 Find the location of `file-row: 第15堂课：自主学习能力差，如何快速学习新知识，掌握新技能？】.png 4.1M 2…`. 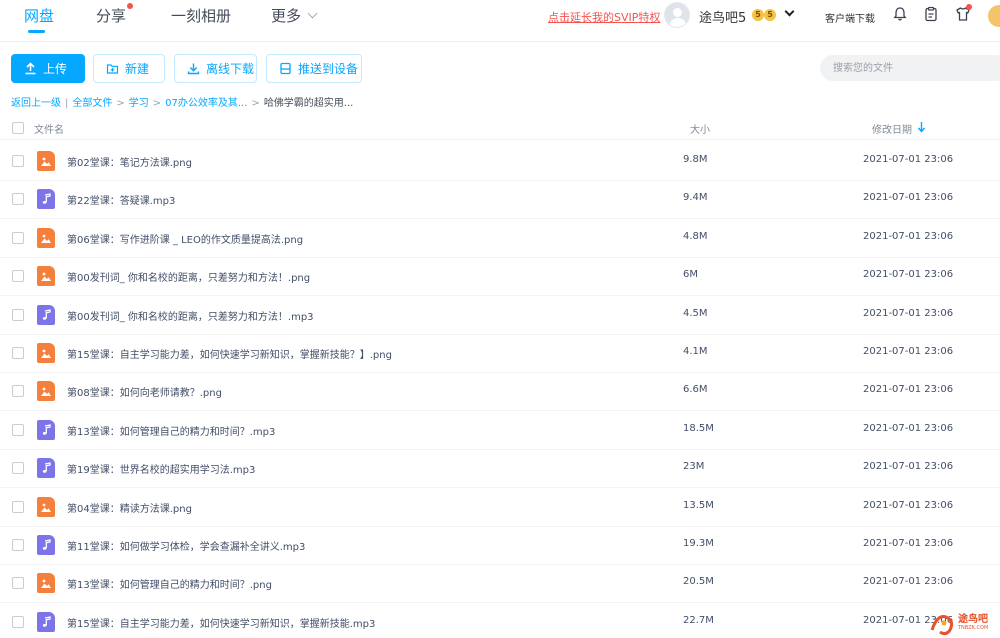

file-row: 第15堂课：自主学习能力差，如何快速学习新知识，掌握新技能？】.png 4.1M 2… is located at coordinates (500, 353).